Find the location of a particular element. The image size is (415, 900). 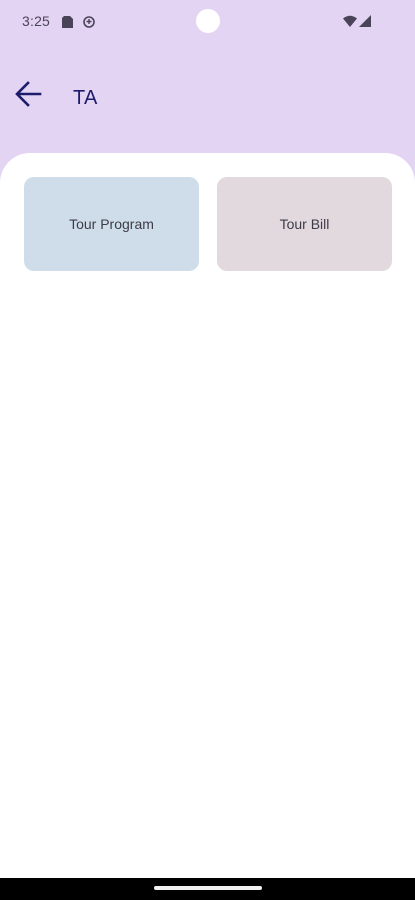

sync-icon is located at coordinates (89, 21).